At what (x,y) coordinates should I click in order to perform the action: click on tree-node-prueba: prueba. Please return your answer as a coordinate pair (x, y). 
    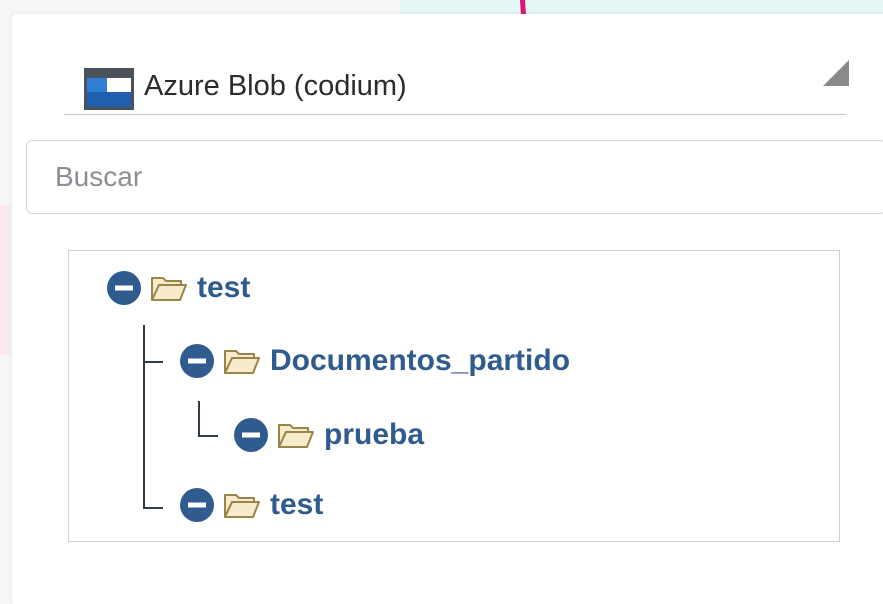
    Looking at the image, I should click on (329, 435).